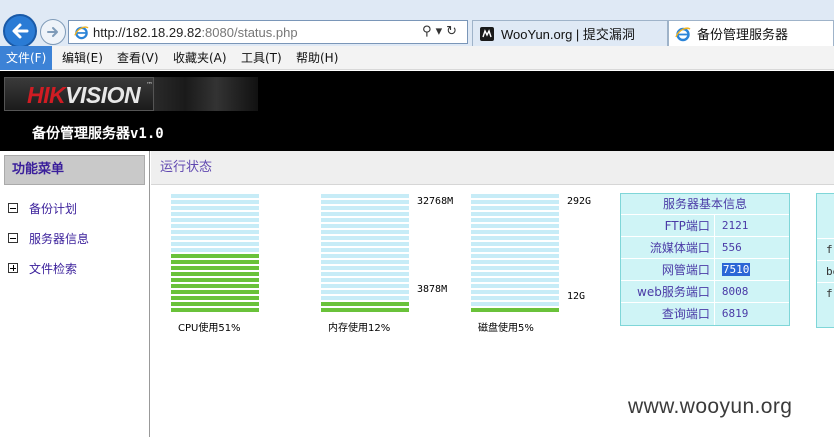 The height and width of the screenshot is (437, 834). Describe the element at coordinates (441, 31) in the screenshot. I see `dropdown-icon: ▾` at that location.